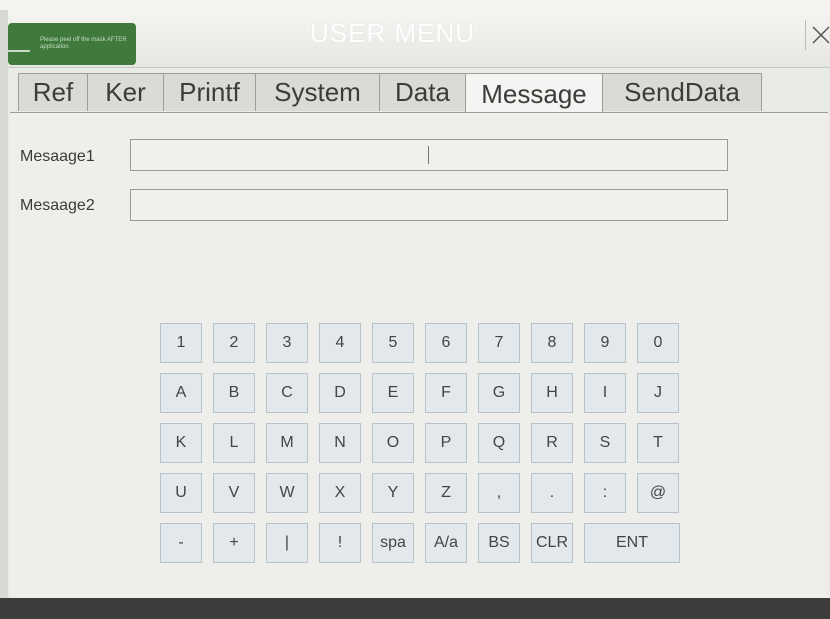 The width and height of the screenshot is (830, 619). Describe the element at coordinates (658, 393) in the screenshot. I see `key-j: J` at that location.